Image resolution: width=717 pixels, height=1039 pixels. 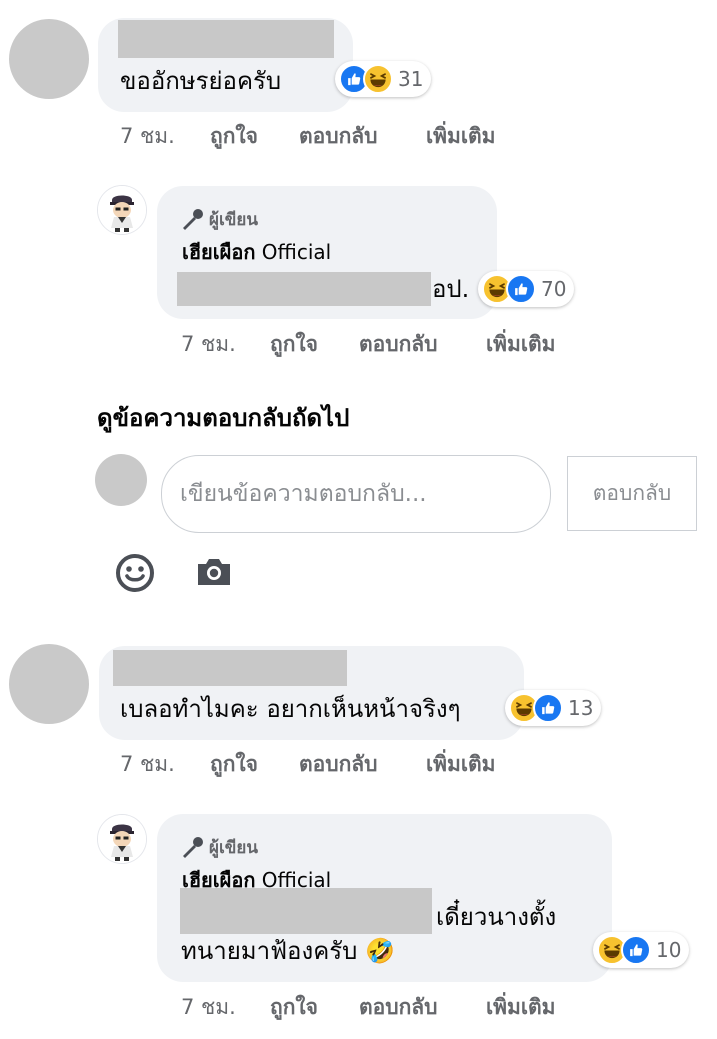 I want to click on reply-submit-button: ตอบกลับ, so click(x=632, y=493).